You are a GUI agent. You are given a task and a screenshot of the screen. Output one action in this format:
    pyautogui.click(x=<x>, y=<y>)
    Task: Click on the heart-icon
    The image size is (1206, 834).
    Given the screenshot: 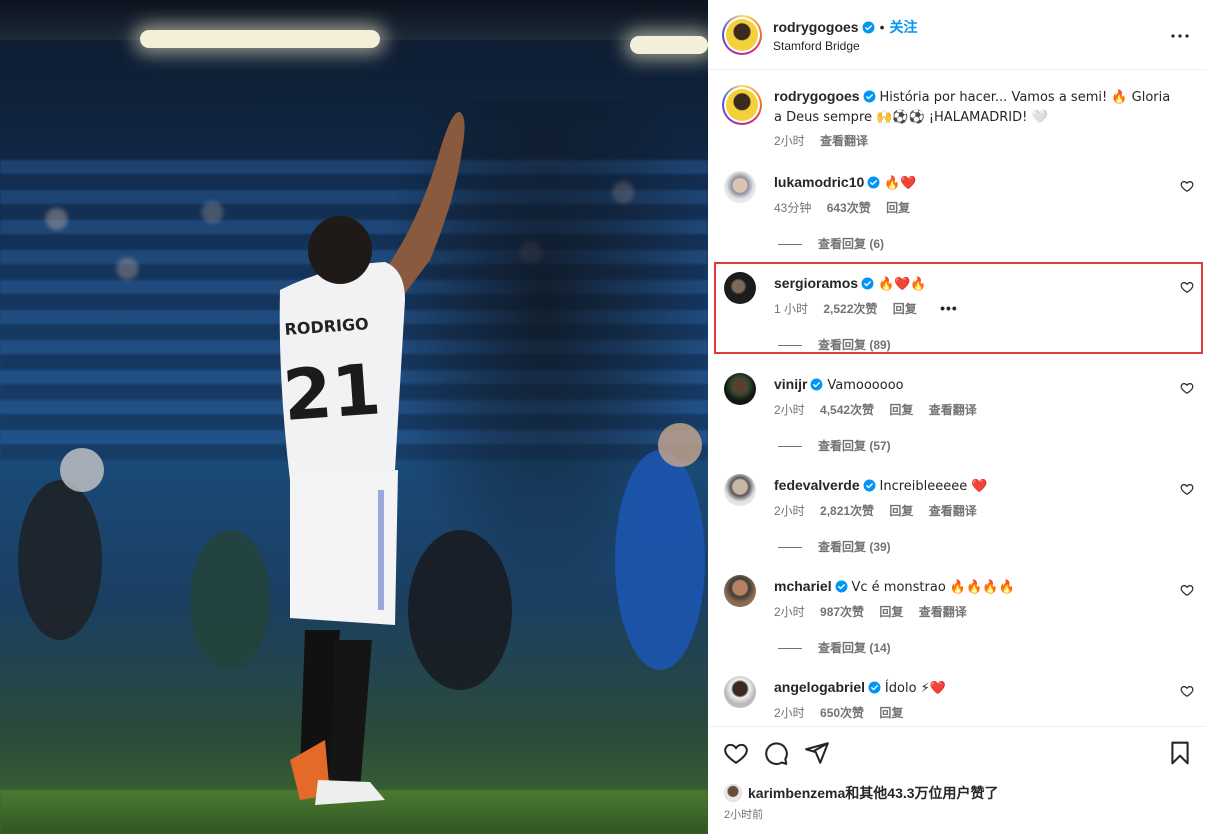 What is the action you would take?
    pyautogui.click(x=736, y=753)
    